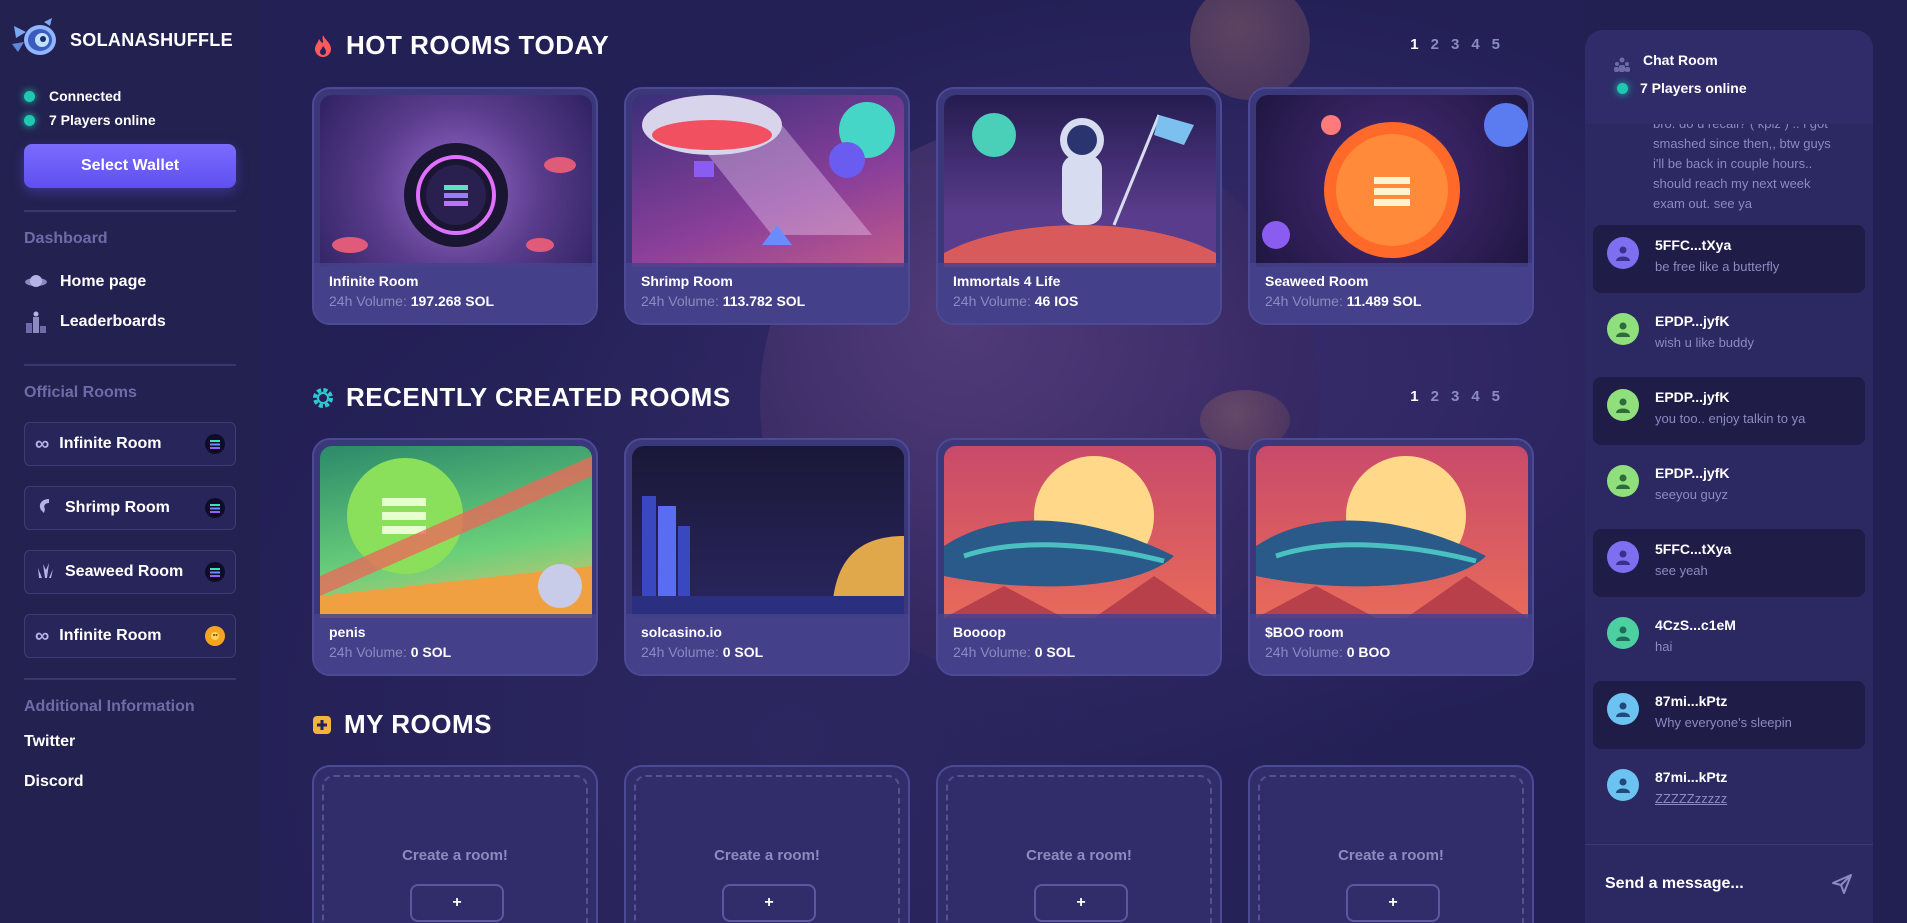 Image resolution: width=1907 pixels, height=923 pixels. What do you see at coordinates (1691, 701) in the screenshot?
I see `chat-message-user: 87mi...kPtz` at bounding box center [1691, 701].